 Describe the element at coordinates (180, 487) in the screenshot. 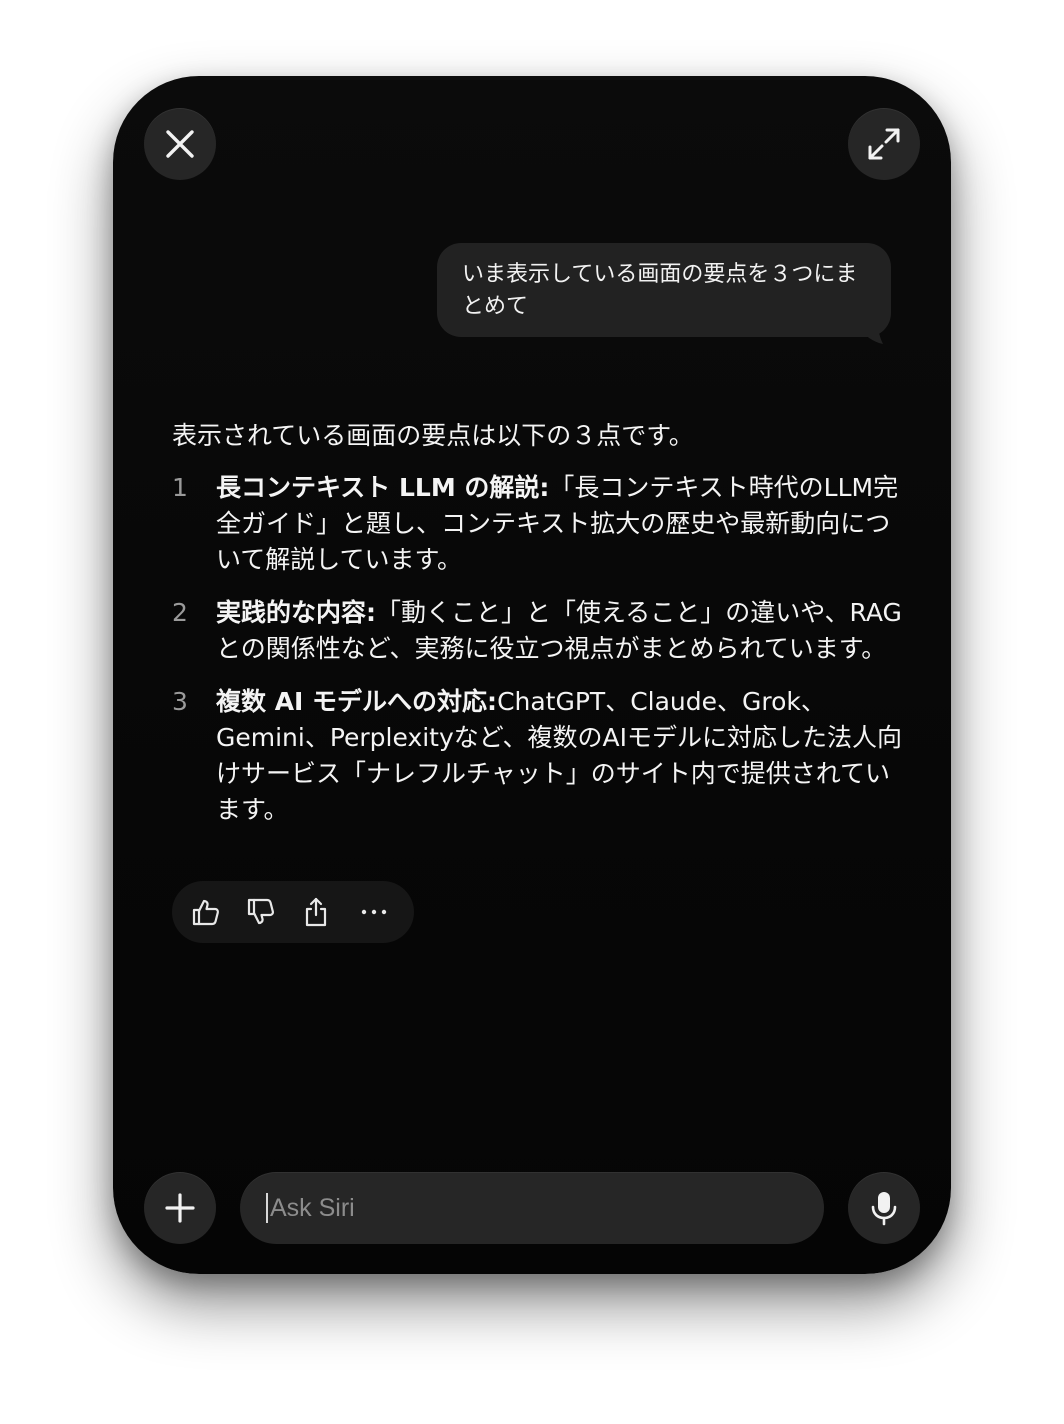

I see `item-number: 1` at that location.